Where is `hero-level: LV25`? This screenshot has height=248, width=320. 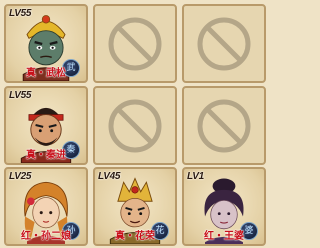
hero-level: LV25 is located at coordinates (20, 176).